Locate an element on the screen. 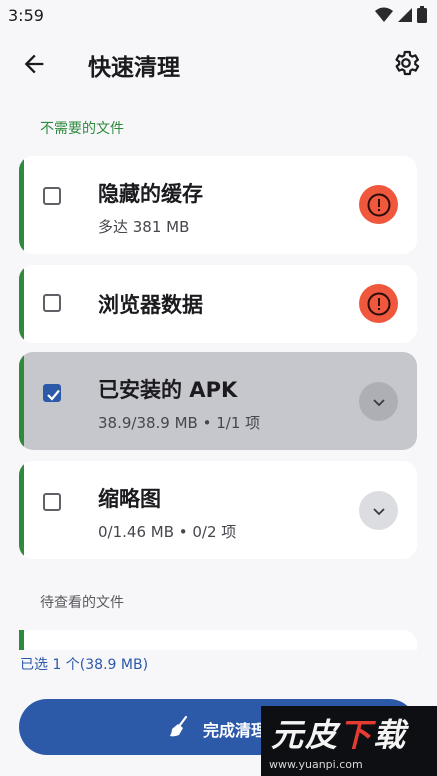 This screenshot has height=776, width=437. broom-icon is located at coordinates (179, 727).